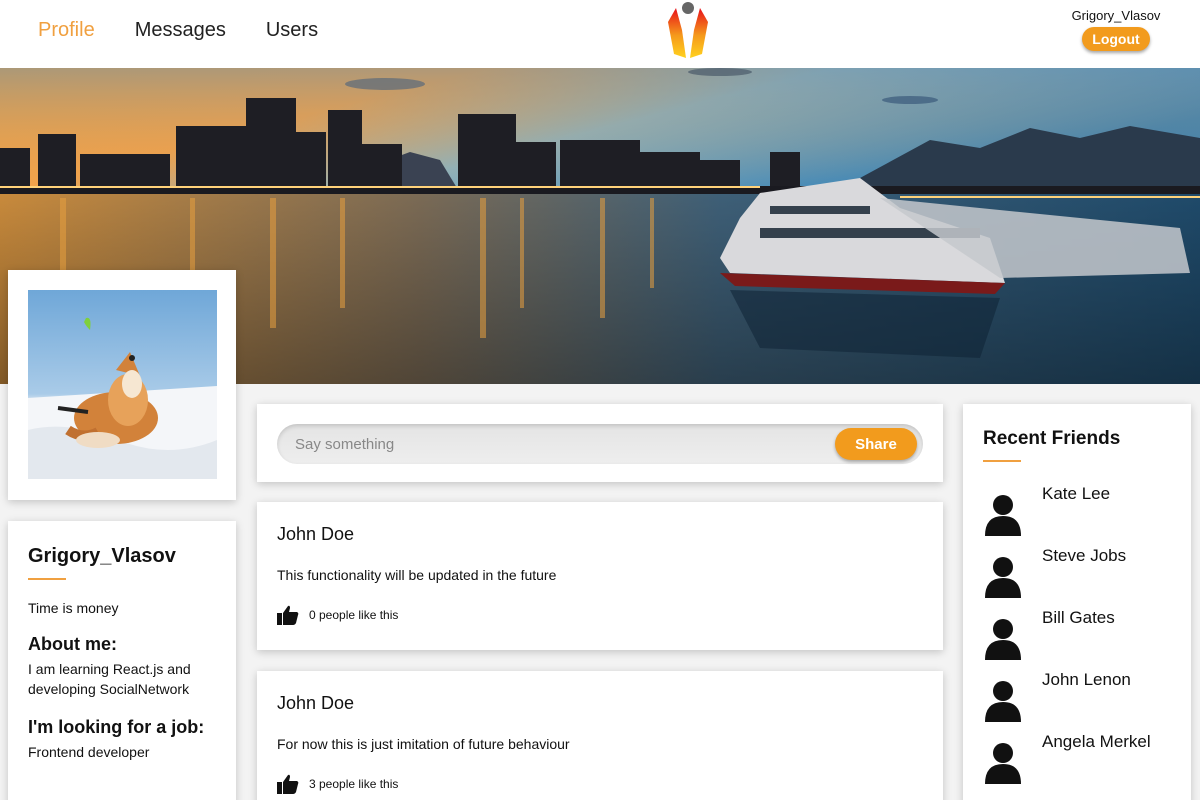 The image size is (1200, 800). I want to click on job-heading: I'm looking for a job:, so click(116, 727).